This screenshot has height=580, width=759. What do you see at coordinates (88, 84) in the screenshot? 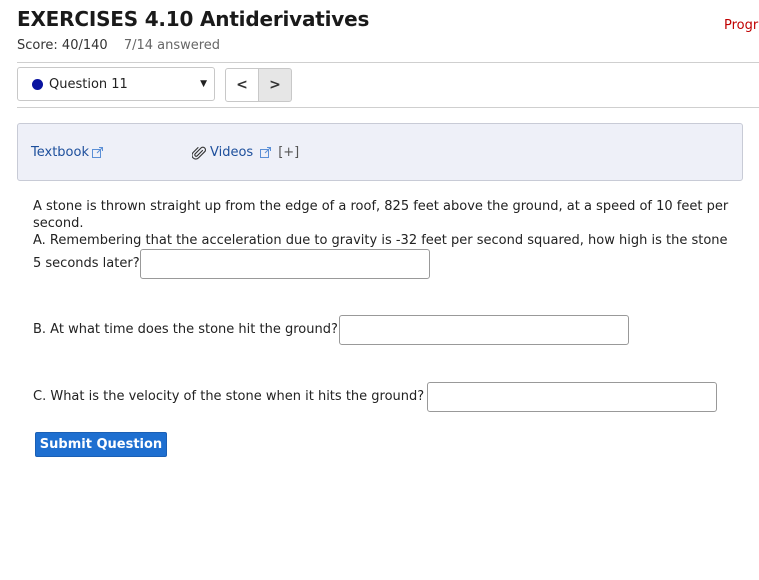
I see `question-select-label: Question 11` at bounding box center [88, 84].